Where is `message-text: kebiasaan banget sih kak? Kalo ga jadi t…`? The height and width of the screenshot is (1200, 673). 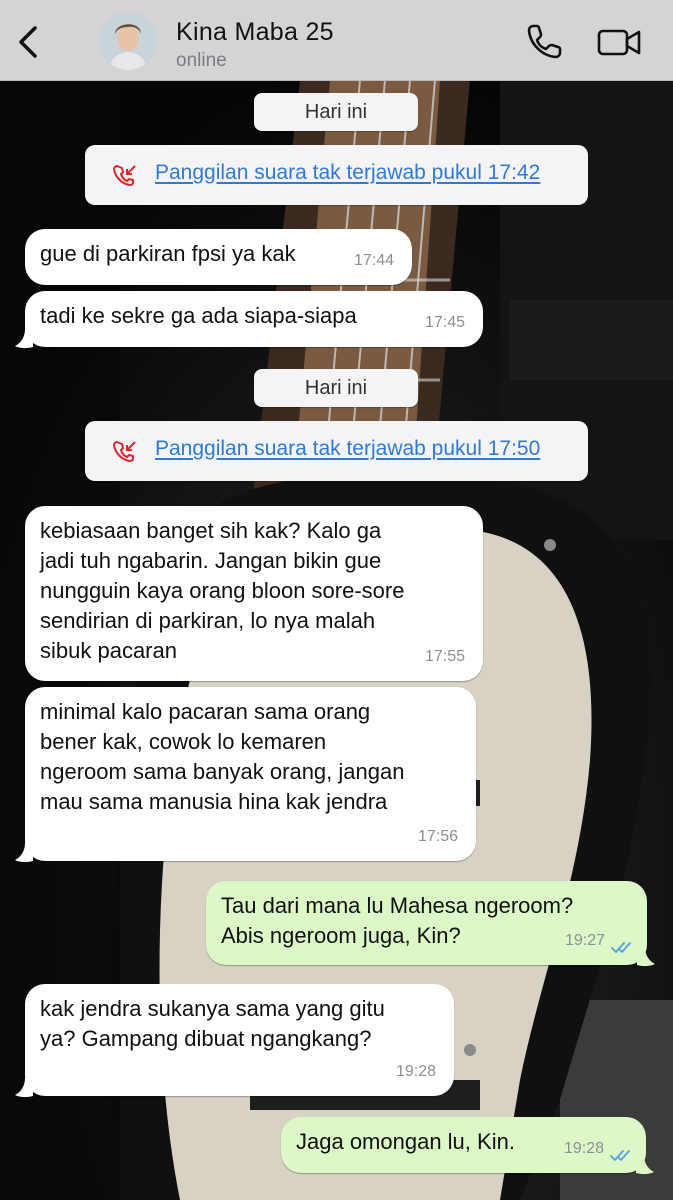
message-text: kebiasaan banget sih kak? Kalo ga jadi t… is located at coordinates (222, 590).